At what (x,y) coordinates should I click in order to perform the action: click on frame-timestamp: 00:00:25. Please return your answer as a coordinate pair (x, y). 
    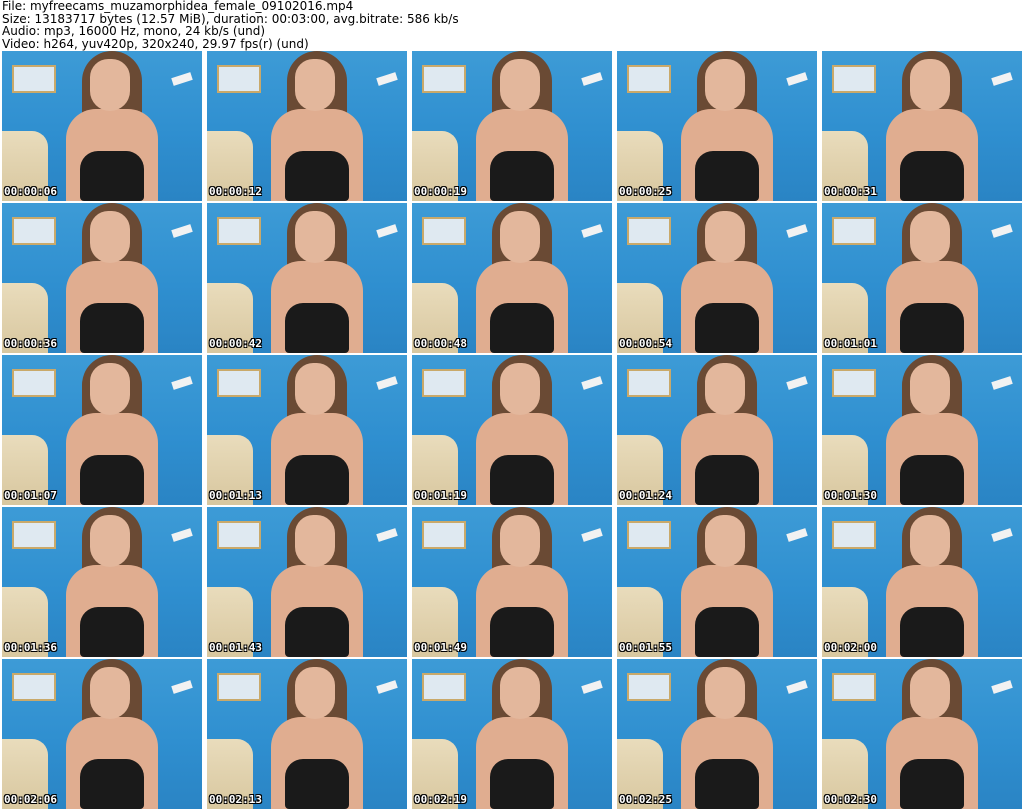
    Looking at the image, I should click on (645, 191).